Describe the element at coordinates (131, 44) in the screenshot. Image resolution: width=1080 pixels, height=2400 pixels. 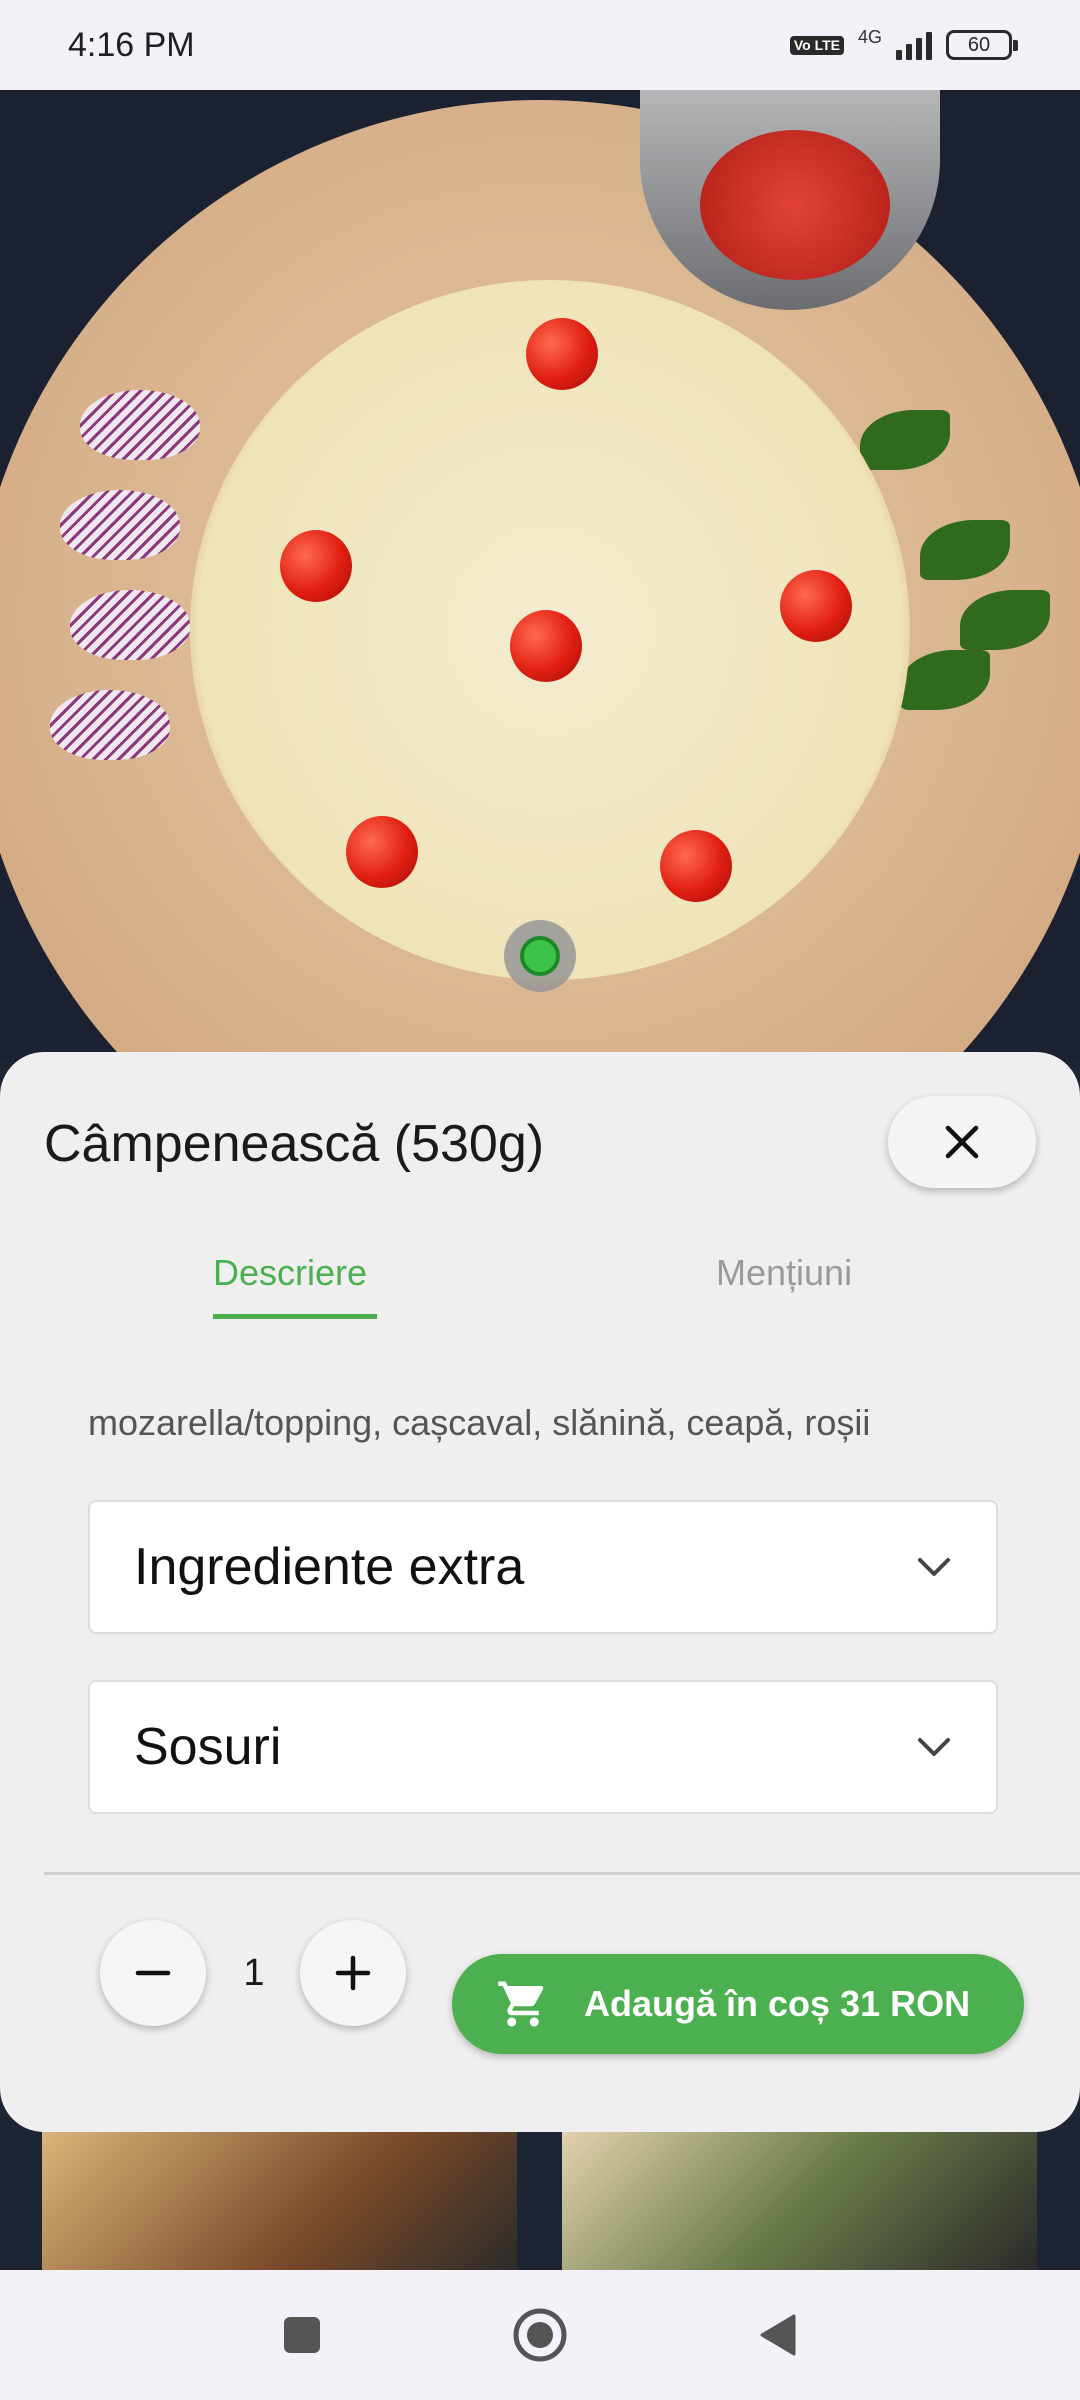
I see `status-time: 4:16 PM` at that location.